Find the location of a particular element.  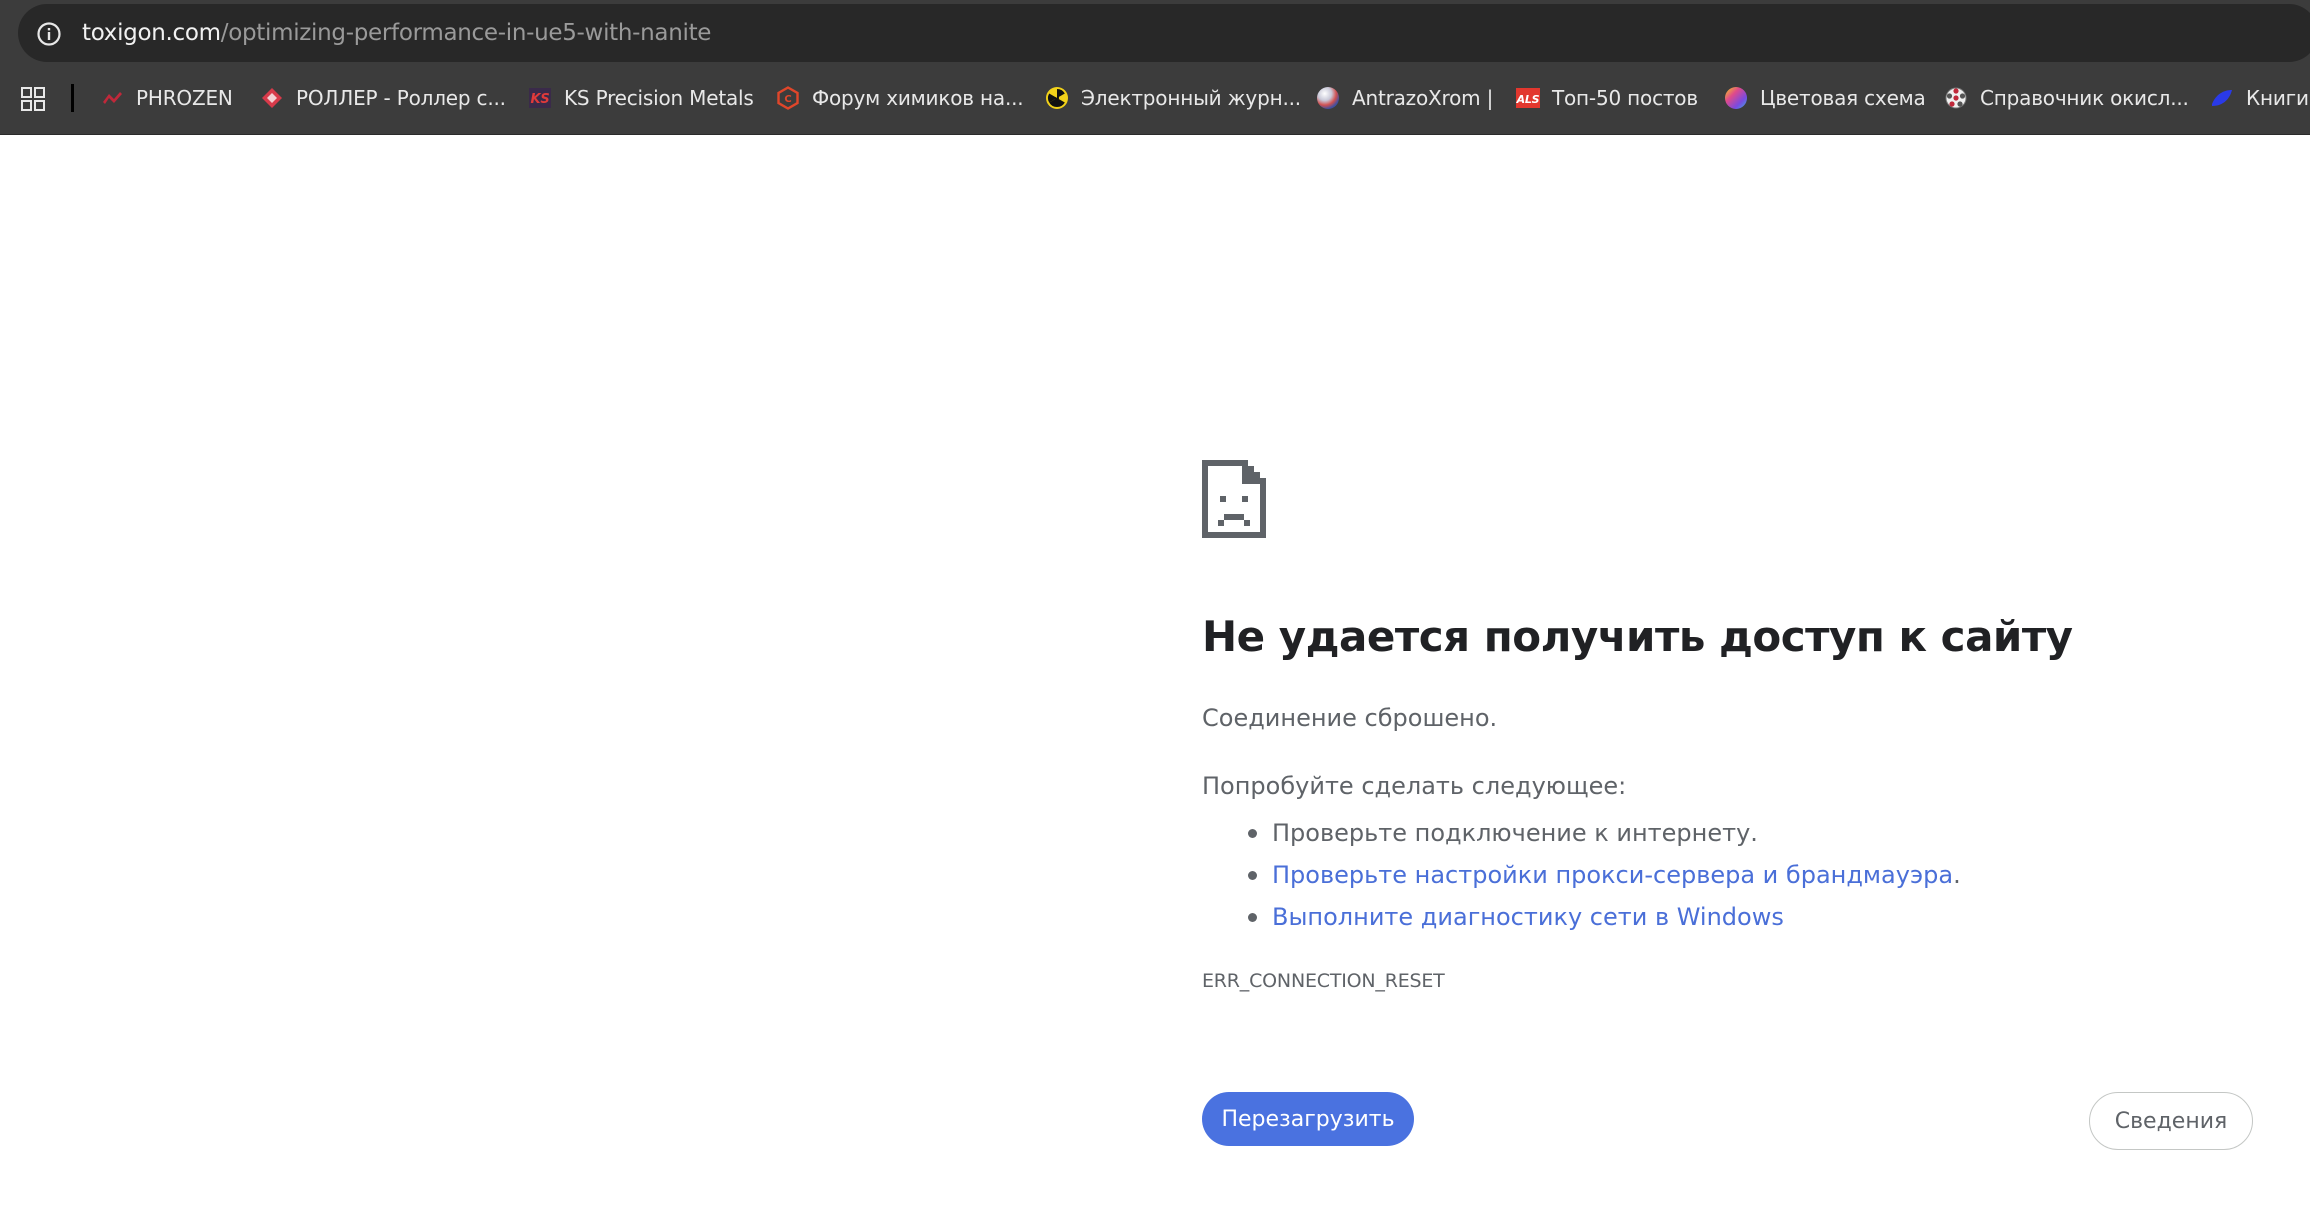

bookmark-phrozen: PHROZEN is located at coordinates (166, 98).